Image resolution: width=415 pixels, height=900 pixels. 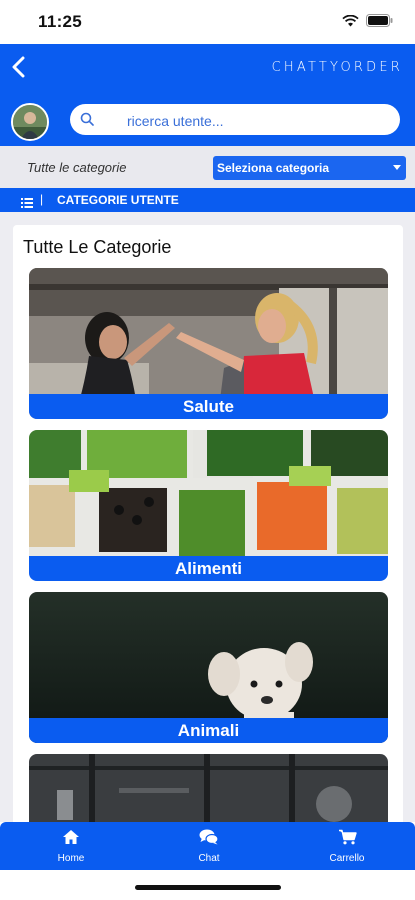 What do you see at coordinates (337, 67) in the screenshot?
I see `app-logo: CHATTYORDER` at bounding box center [337, 67].